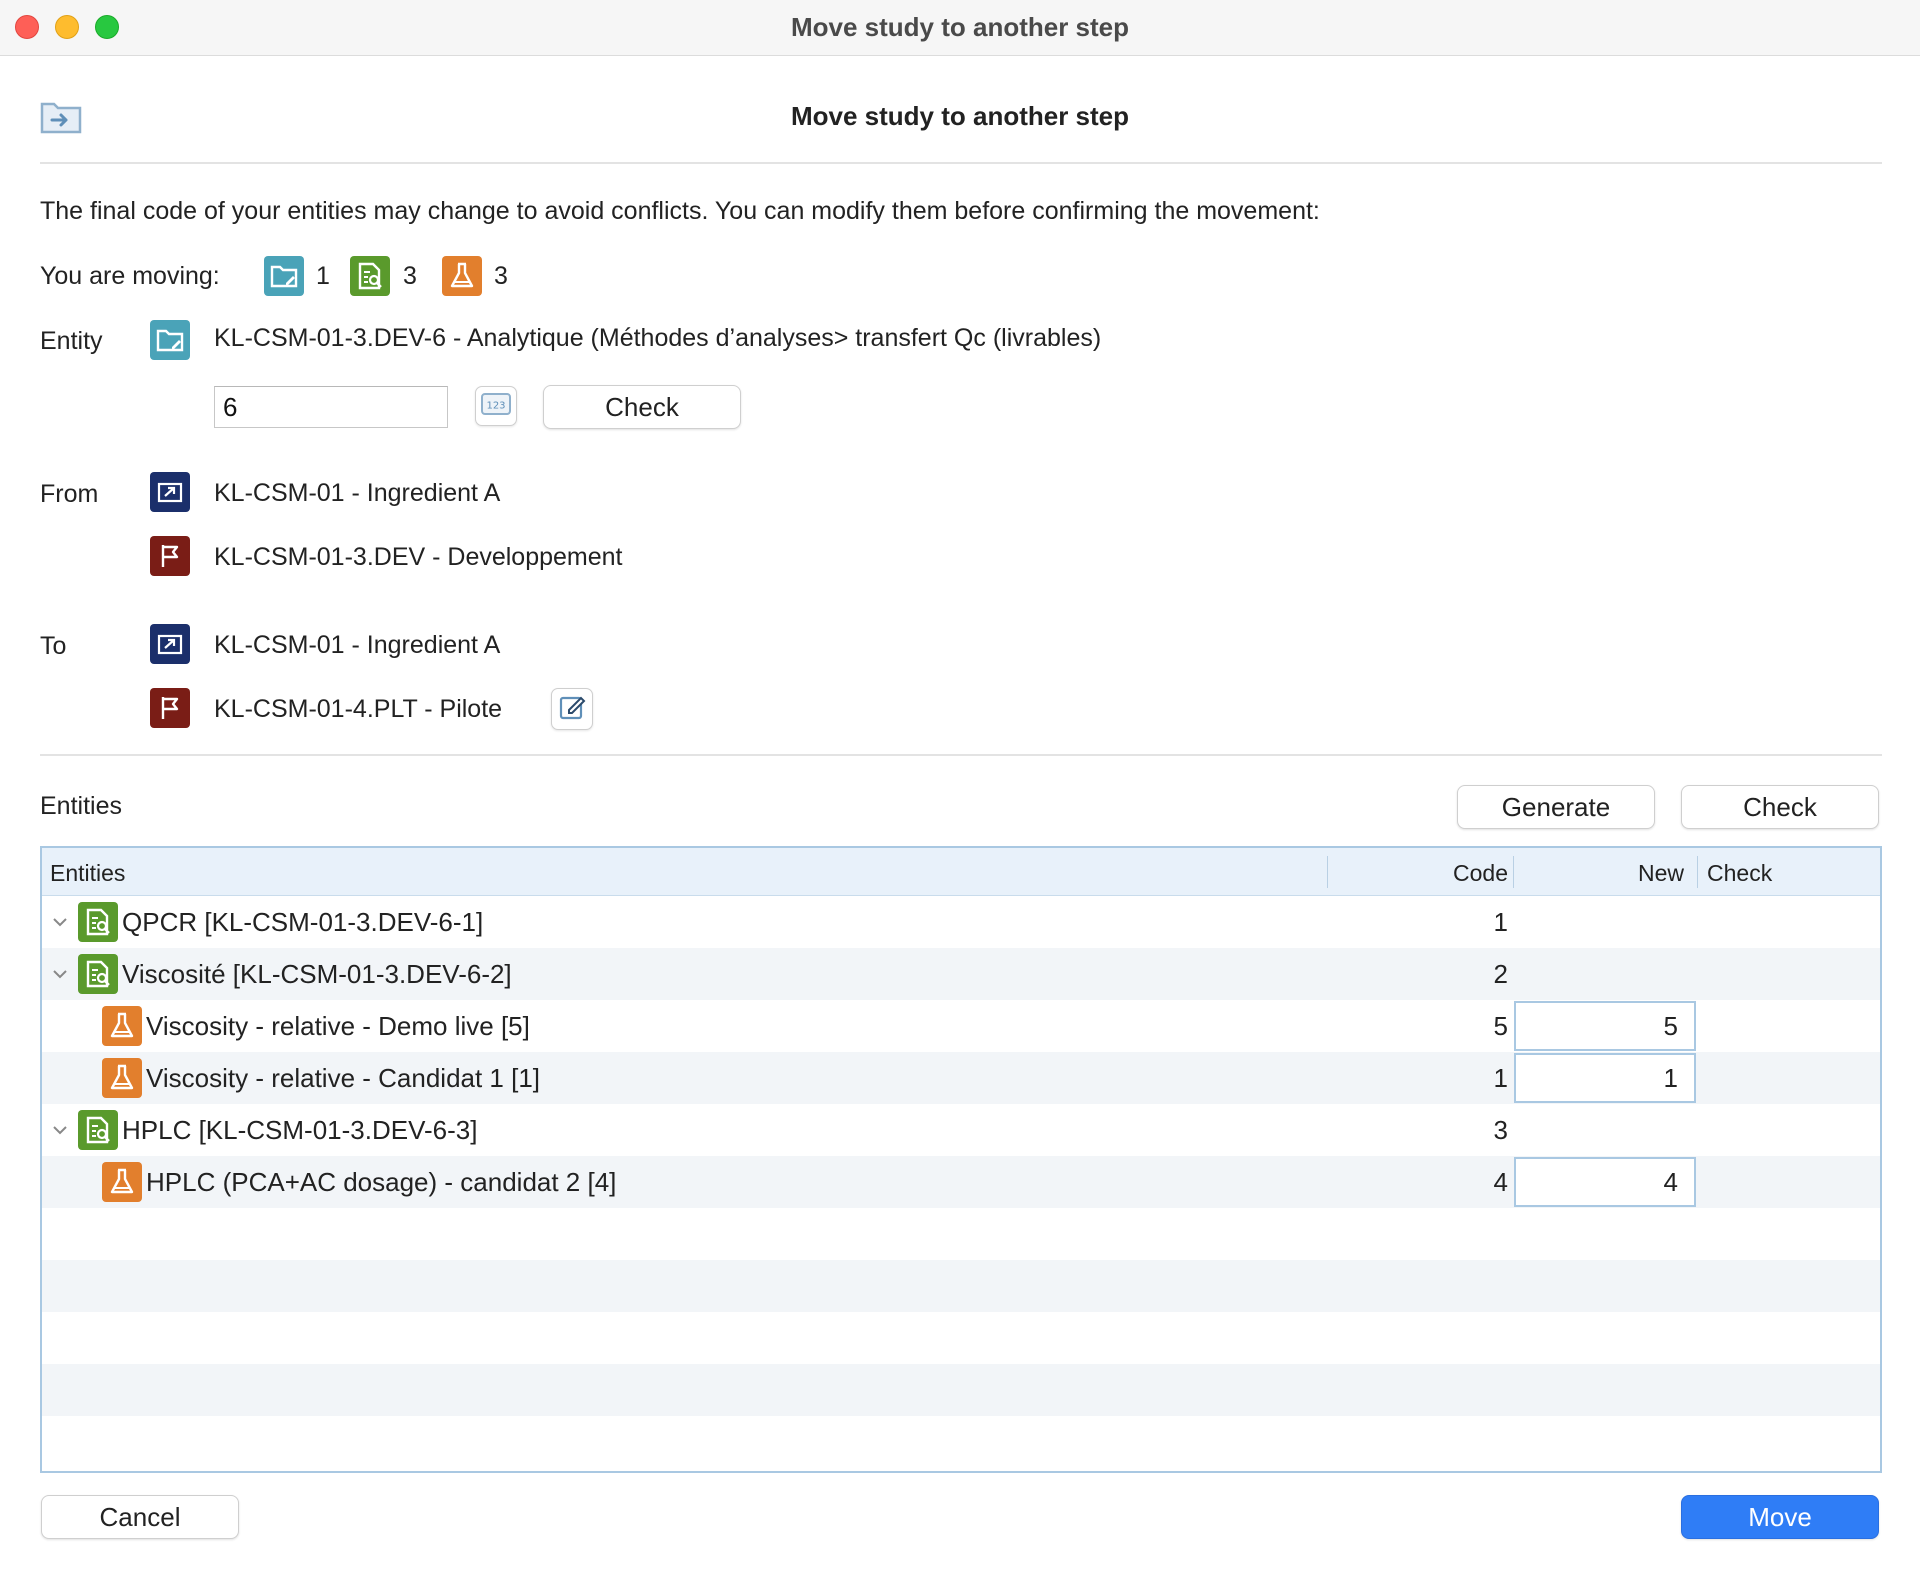 Image resolution: width=1920 pixels, height=1576 pixels. What do you see at coordinates (501, 276) in the screenshot?
I see `moving-count-samples: 3` at bounding box center [501, 276].